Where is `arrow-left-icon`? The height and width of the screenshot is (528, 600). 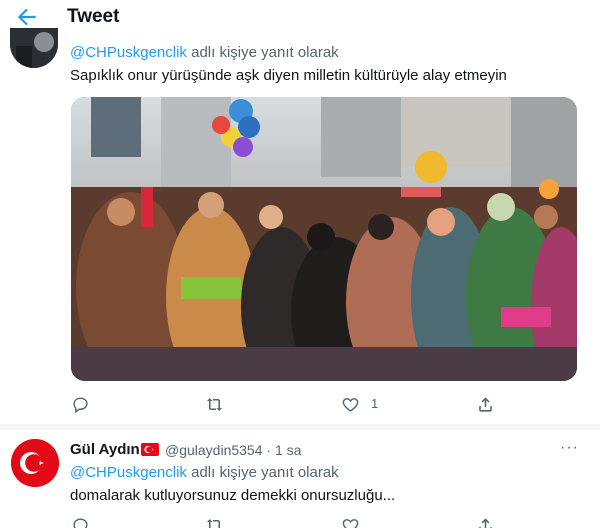 arrow-left-icon is located at coordinates (26, 17).